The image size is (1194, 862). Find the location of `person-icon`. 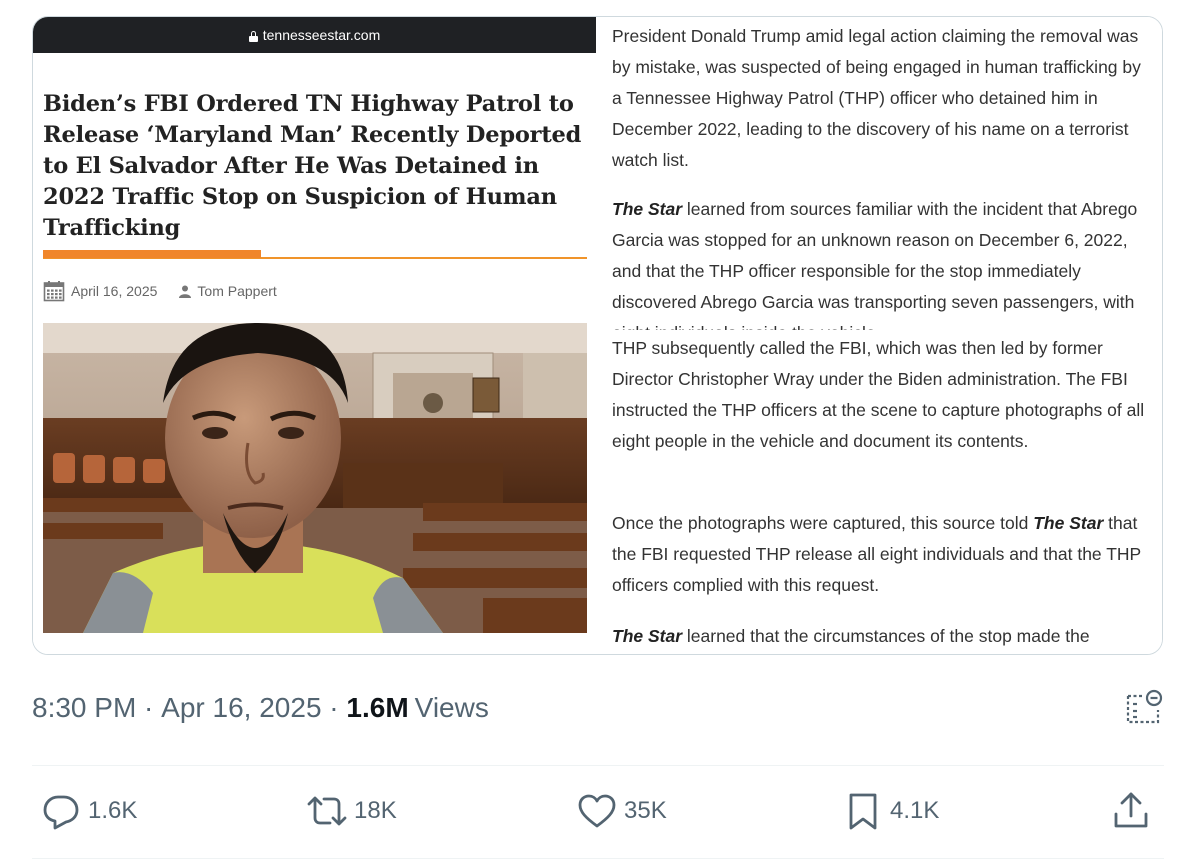

person-icon is located at coordinates (185, 291).